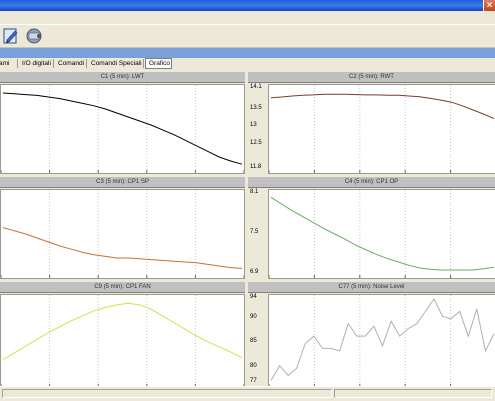  I want to click on chart-panel-rwt: C2 (5 min): RWT 14.1 13.5 13 12.5 11.8, so click(371, 124).